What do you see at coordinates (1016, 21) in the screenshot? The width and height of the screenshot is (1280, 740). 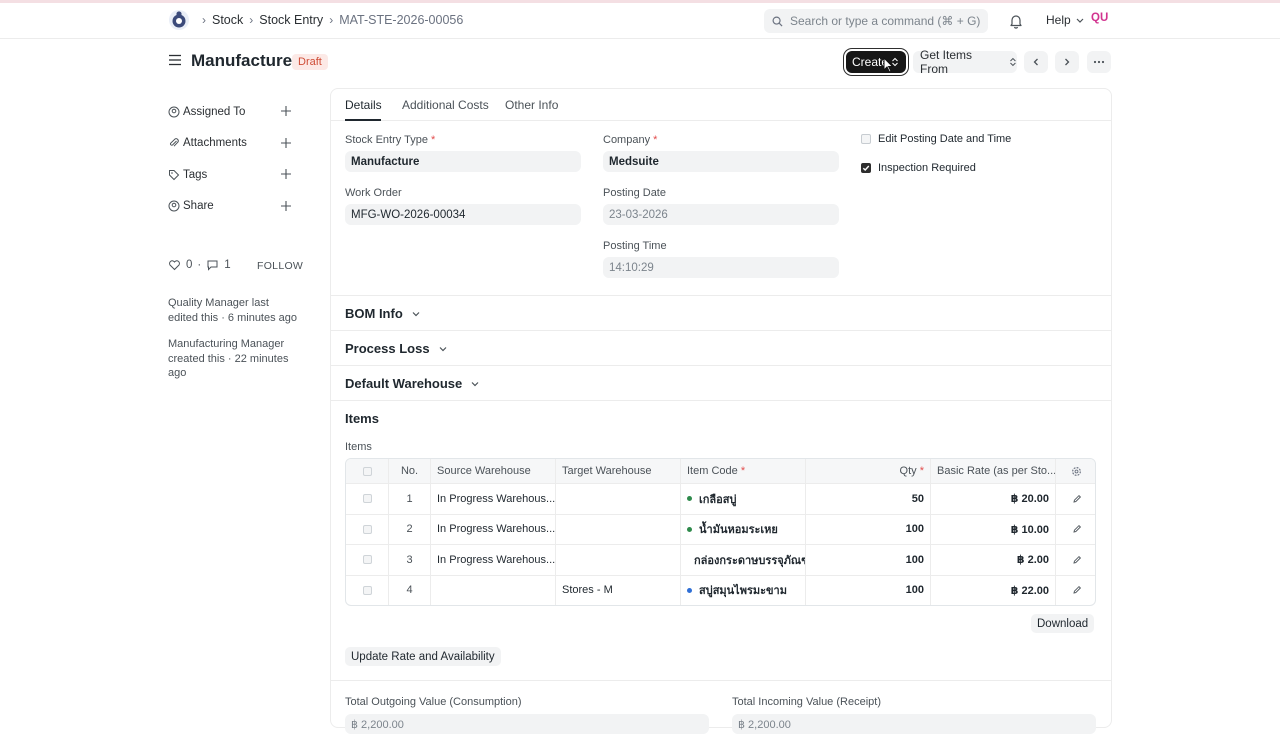 I see `bell-icon` at bounding box center [1016, 21].